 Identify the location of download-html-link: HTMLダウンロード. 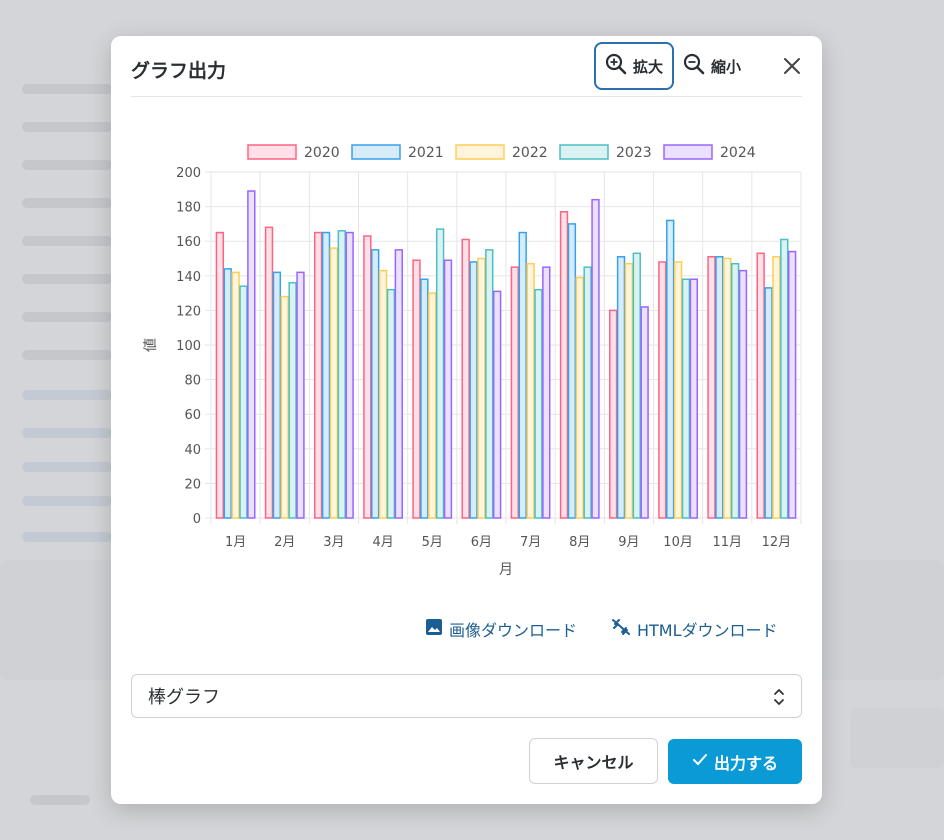
(694, 629).